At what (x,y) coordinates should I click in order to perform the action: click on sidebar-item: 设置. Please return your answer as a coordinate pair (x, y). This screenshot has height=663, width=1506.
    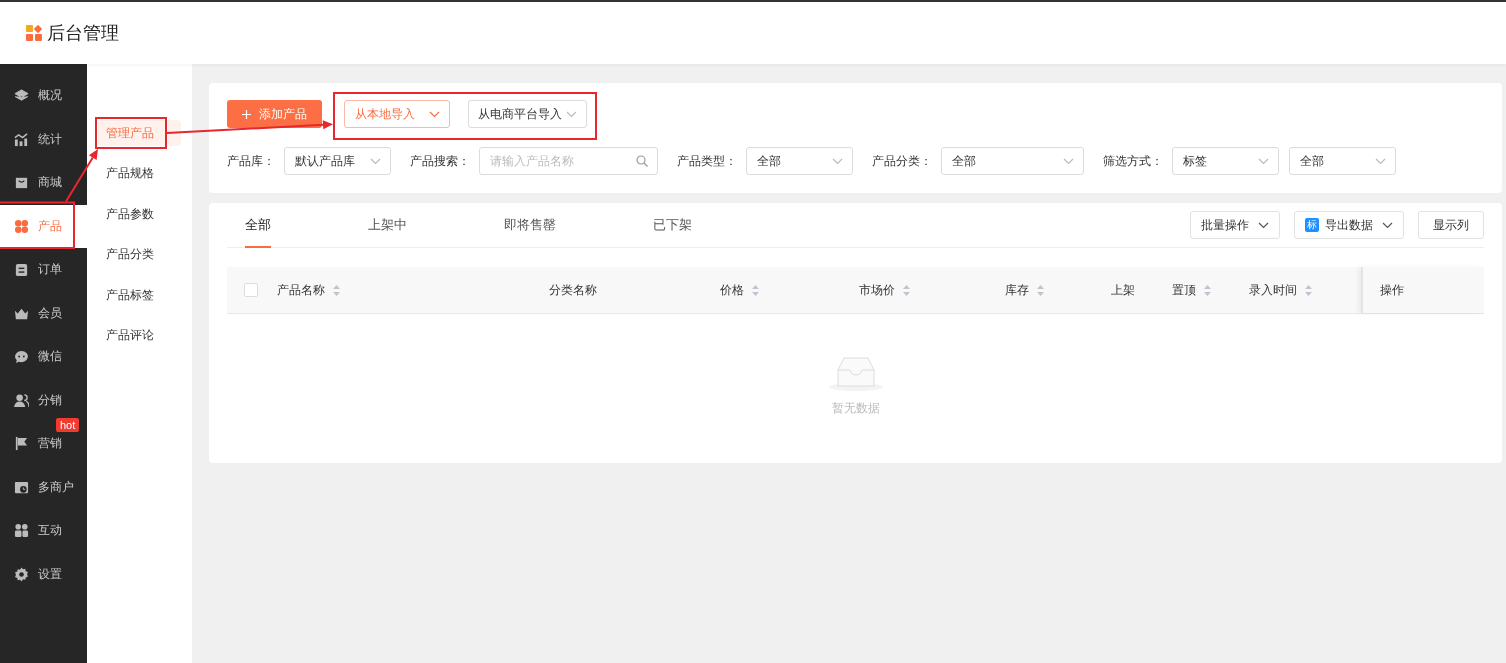
    Looking at the image, I should click on (43, 574).